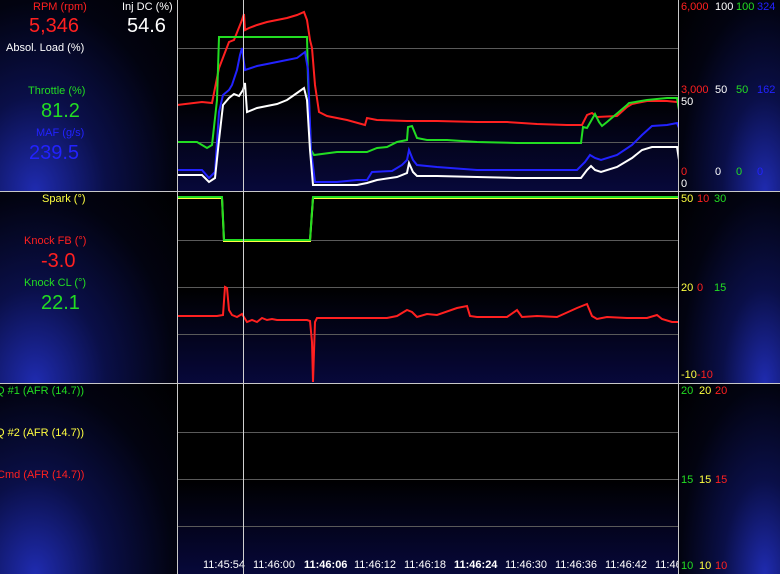 This screenshot has width=780, height=574. Describe the element at coordinates (720, 288) in the screenshot. I see `scale-knockcl-mid: 15` at that location.